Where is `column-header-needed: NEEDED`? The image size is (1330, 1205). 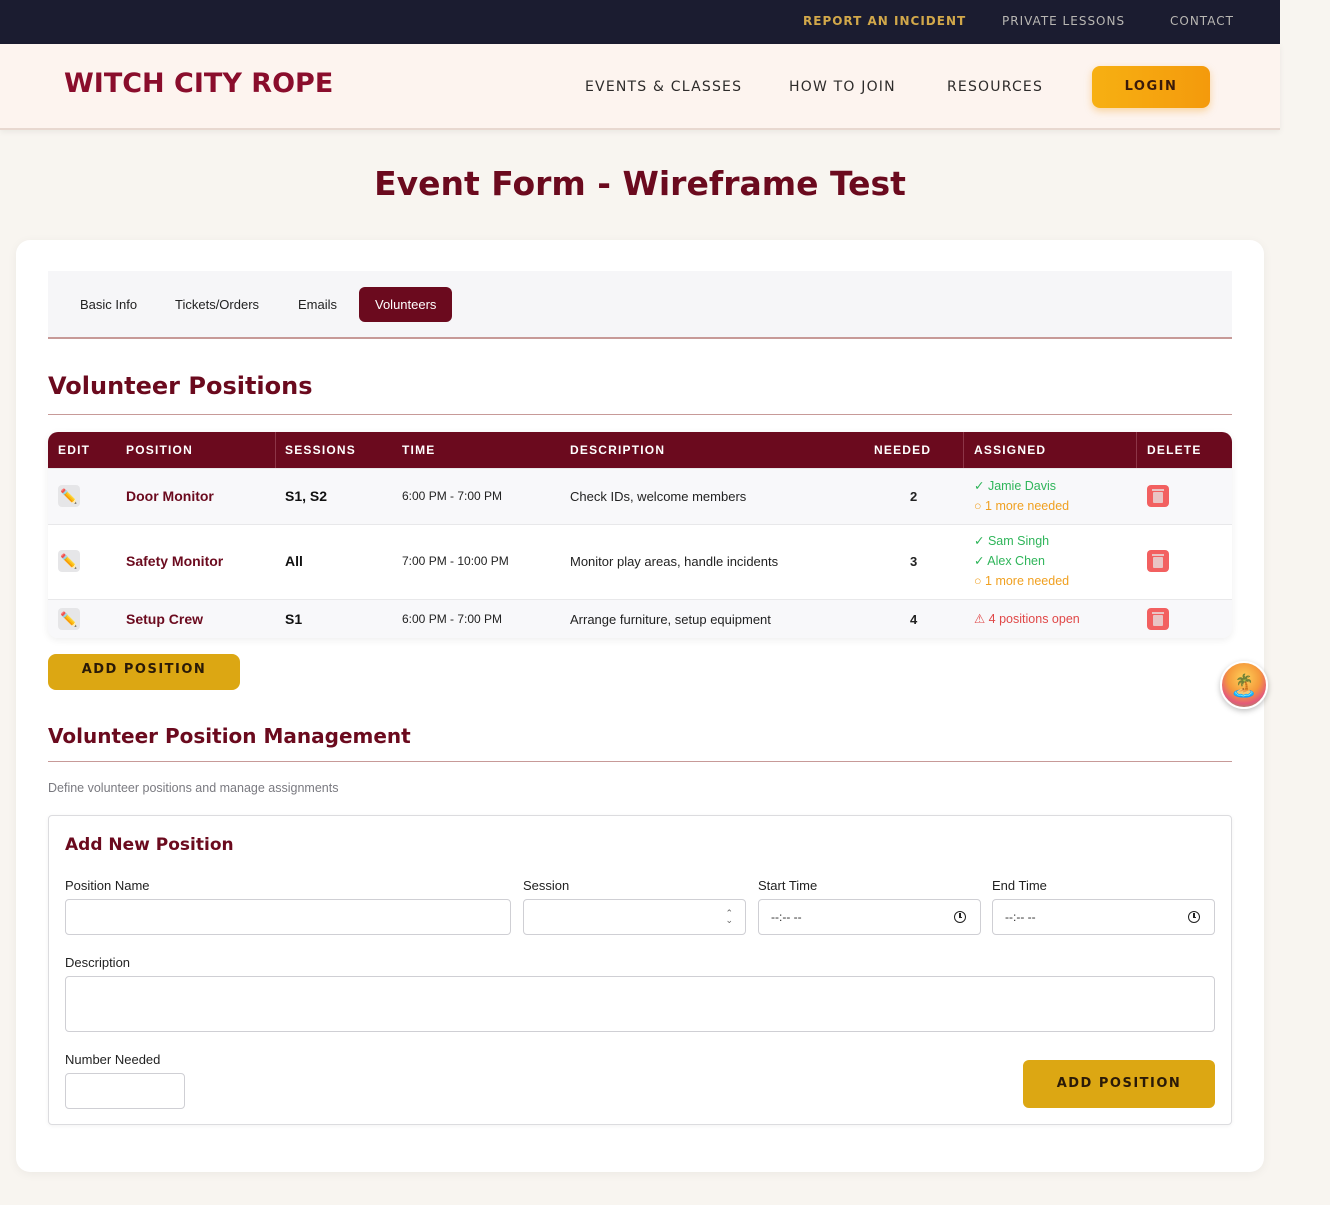 column-header-needed: NEEDED is located at coordinates (903, 450).